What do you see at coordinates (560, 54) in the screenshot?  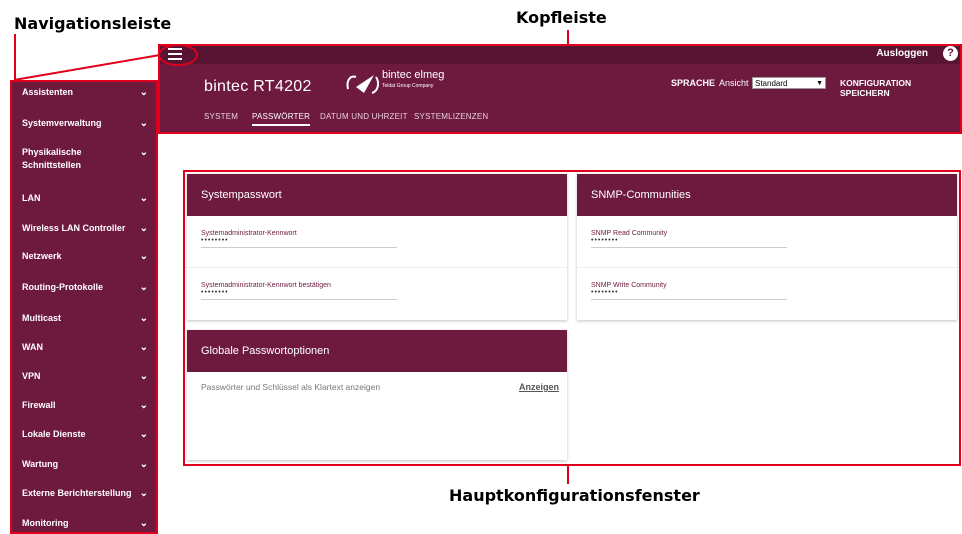 I see `top-bar: Ausloggen ?` at bounding box center [560, 54].